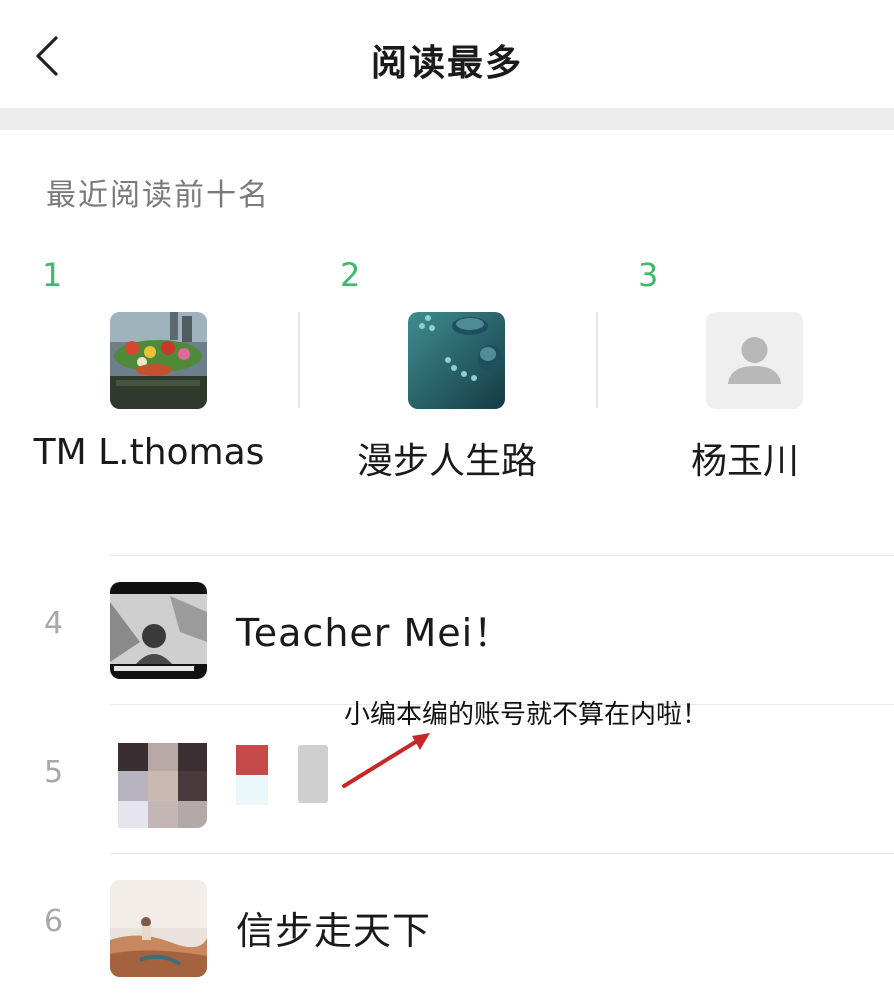 The width and height of the screenshot is (894, 1002). Describe the element at coordinates (149, 452) in the screenshot. I see `top-item-name: TM L.thomas` at that location.